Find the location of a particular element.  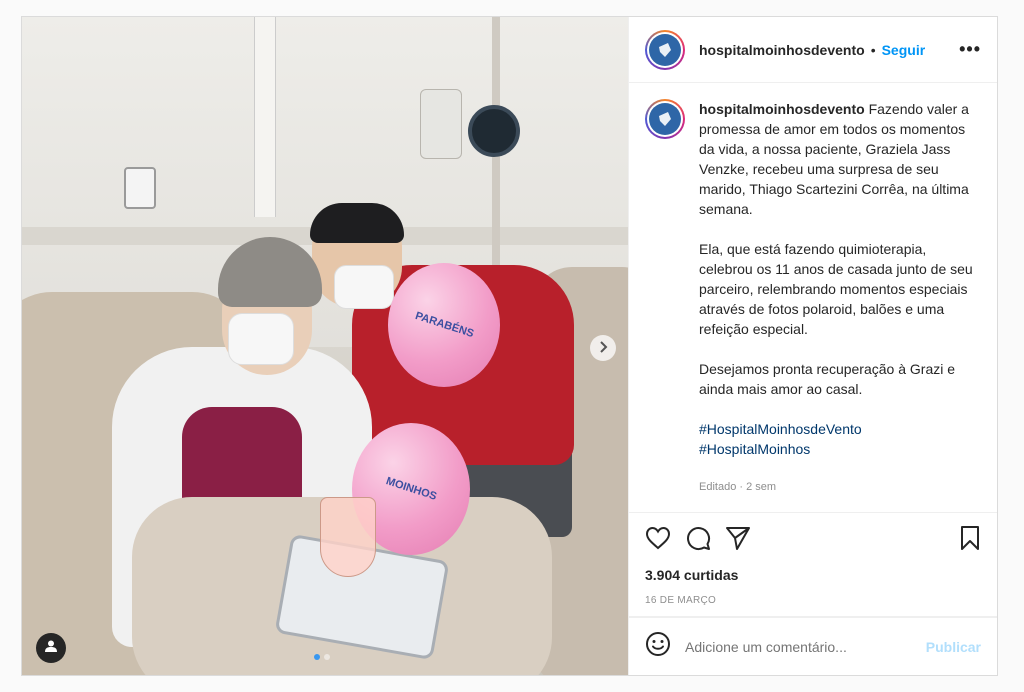

user-tag-icon is located at coordinates (51, 648).